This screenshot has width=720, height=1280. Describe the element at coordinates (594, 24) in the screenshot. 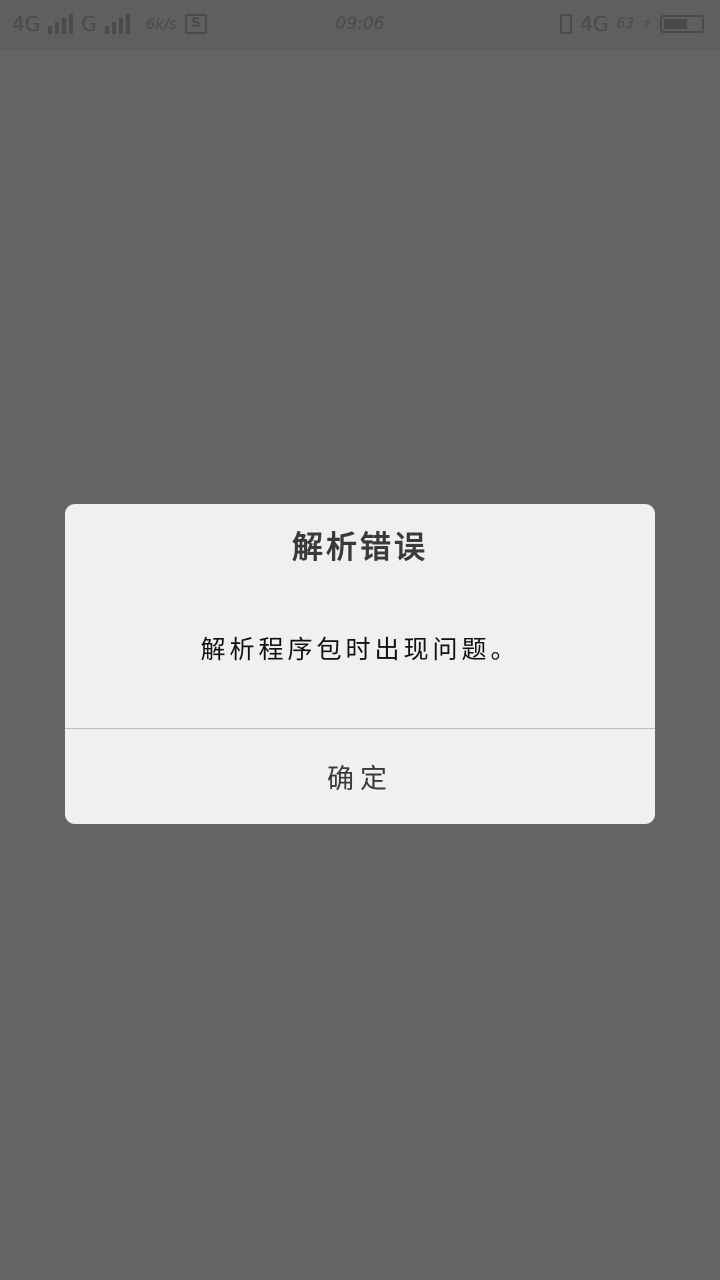

I see `mobile-data-label: 4G` at that location.